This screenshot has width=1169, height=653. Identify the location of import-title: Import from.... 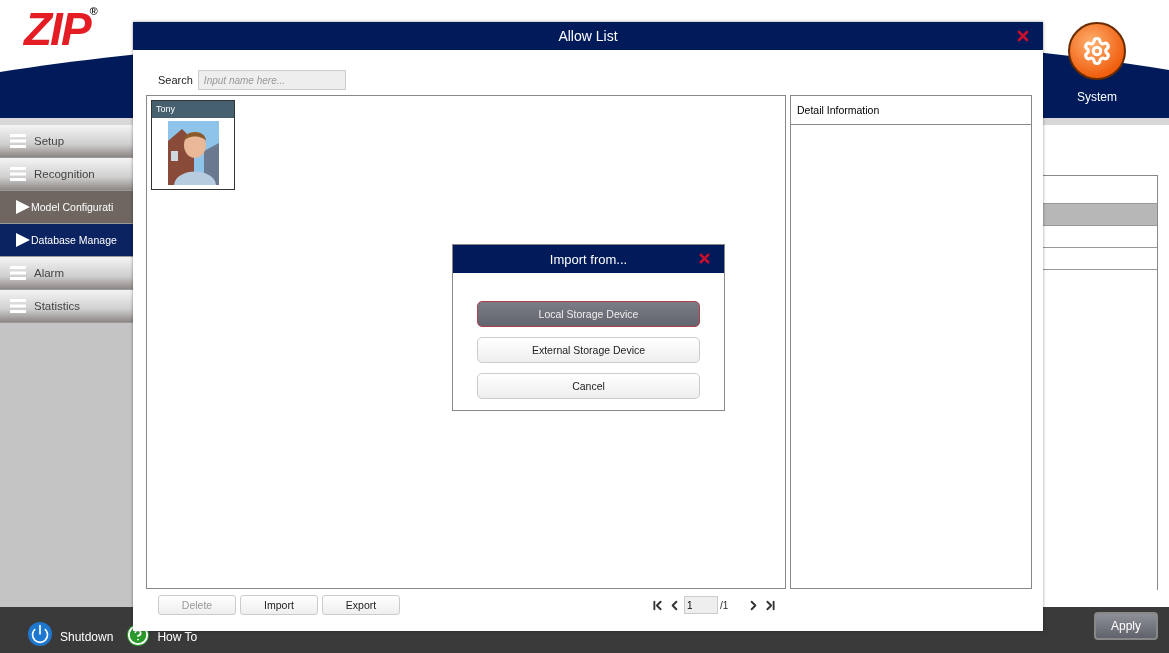
(588, 259).